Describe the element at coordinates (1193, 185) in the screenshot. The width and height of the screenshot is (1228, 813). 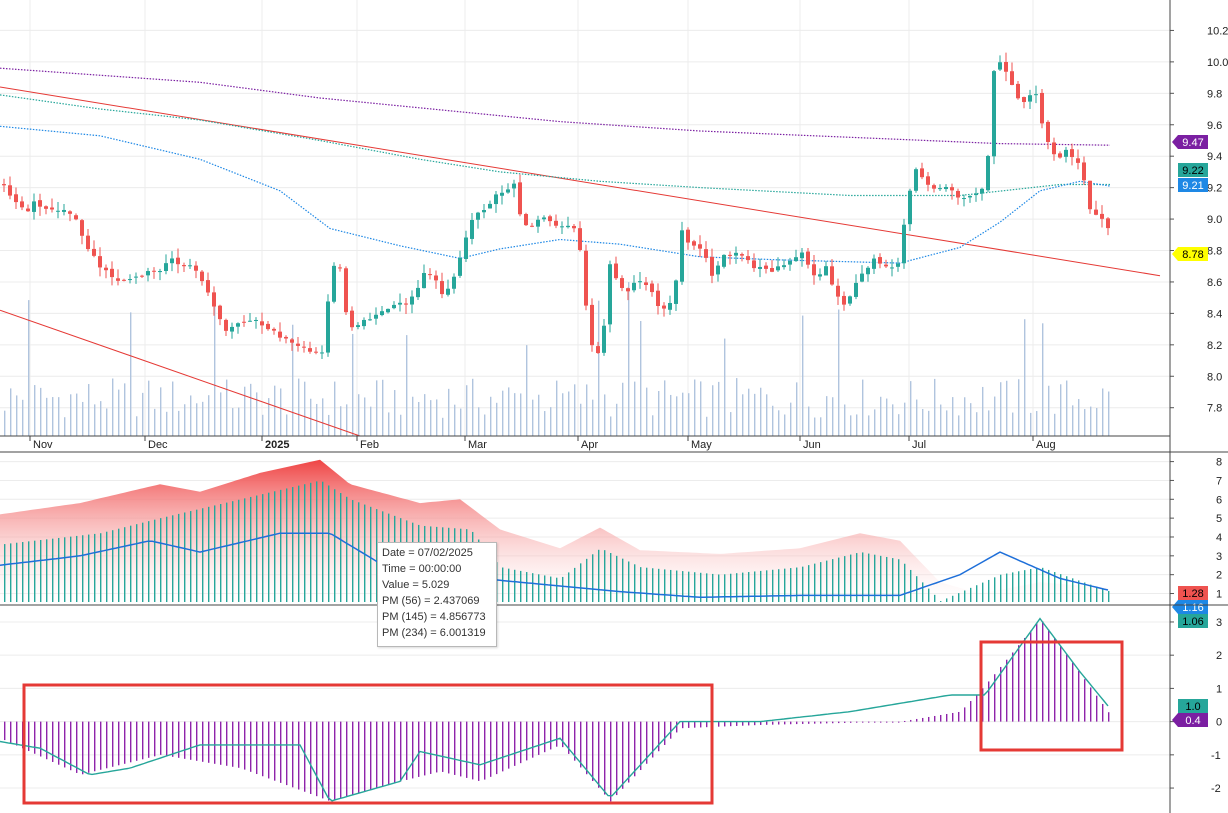
I see `blue-value-tag: 9.21` at that location.